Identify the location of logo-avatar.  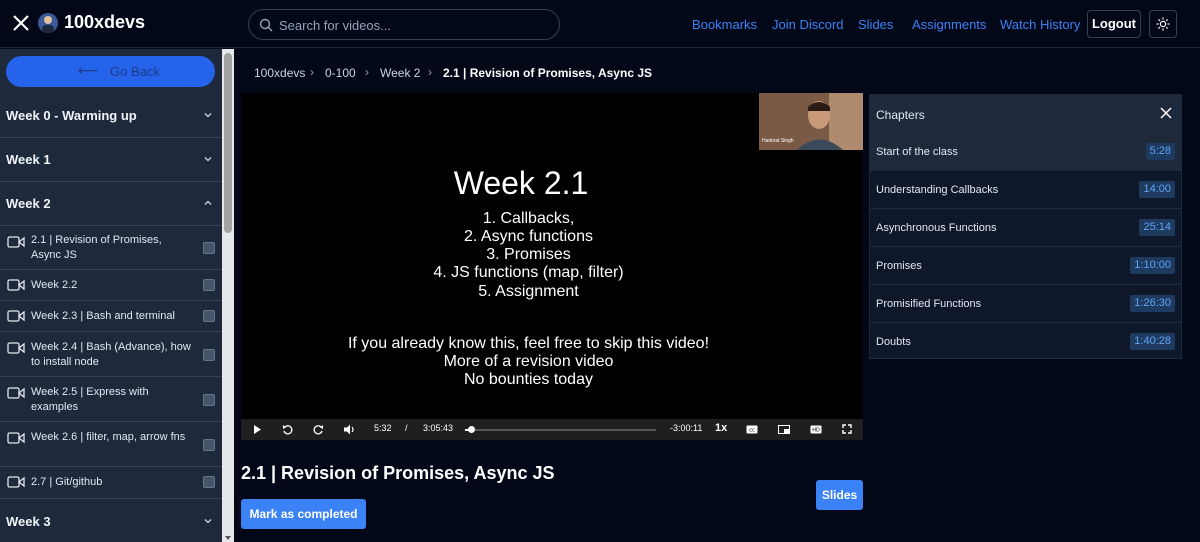
(48, 23).